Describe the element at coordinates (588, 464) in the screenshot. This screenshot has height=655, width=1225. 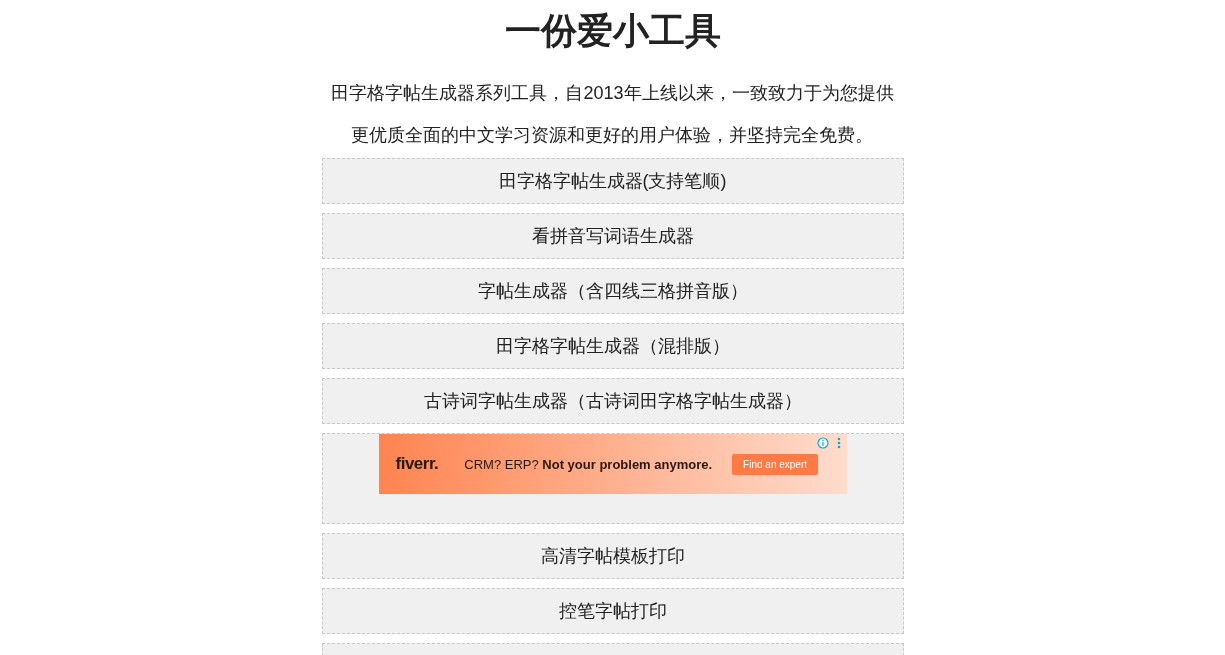
I see `ad-text: CRM? ERP? Not your problem anymore.` at that location.